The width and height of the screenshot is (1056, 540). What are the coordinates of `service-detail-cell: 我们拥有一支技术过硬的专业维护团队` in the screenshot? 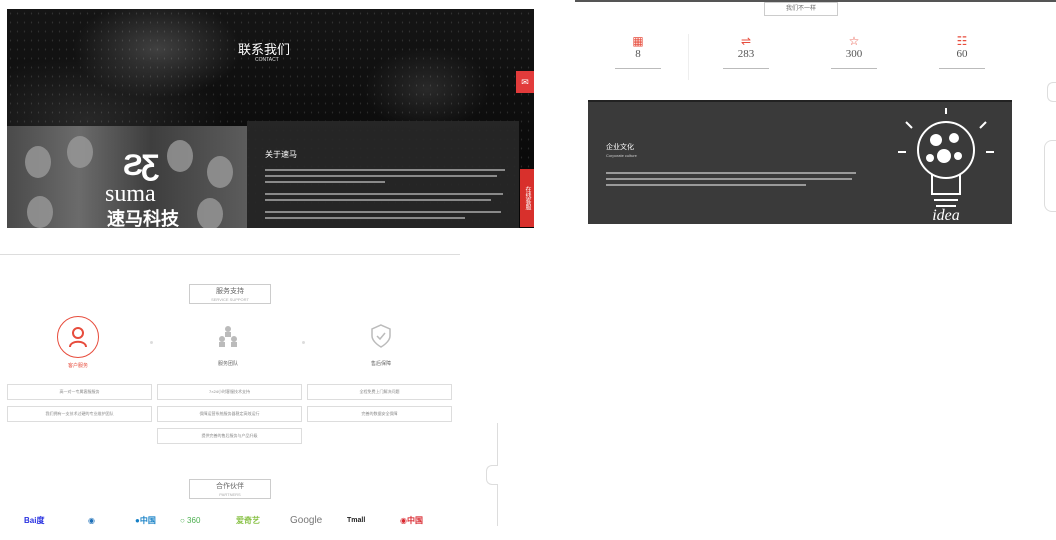 It's located at (79, 414).